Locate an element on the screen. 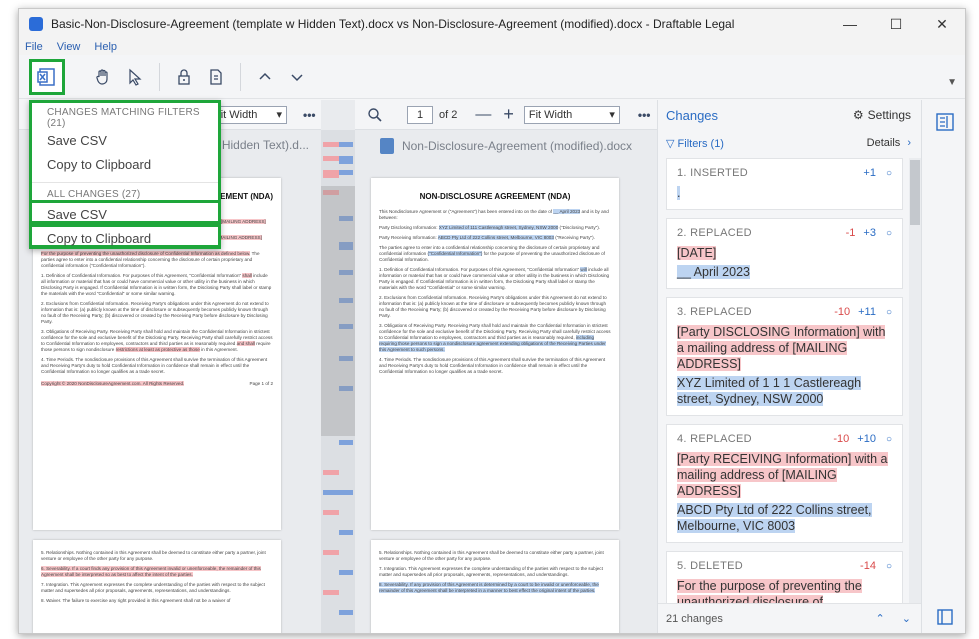  pan-tool-button is located at coordinates (103, 77).